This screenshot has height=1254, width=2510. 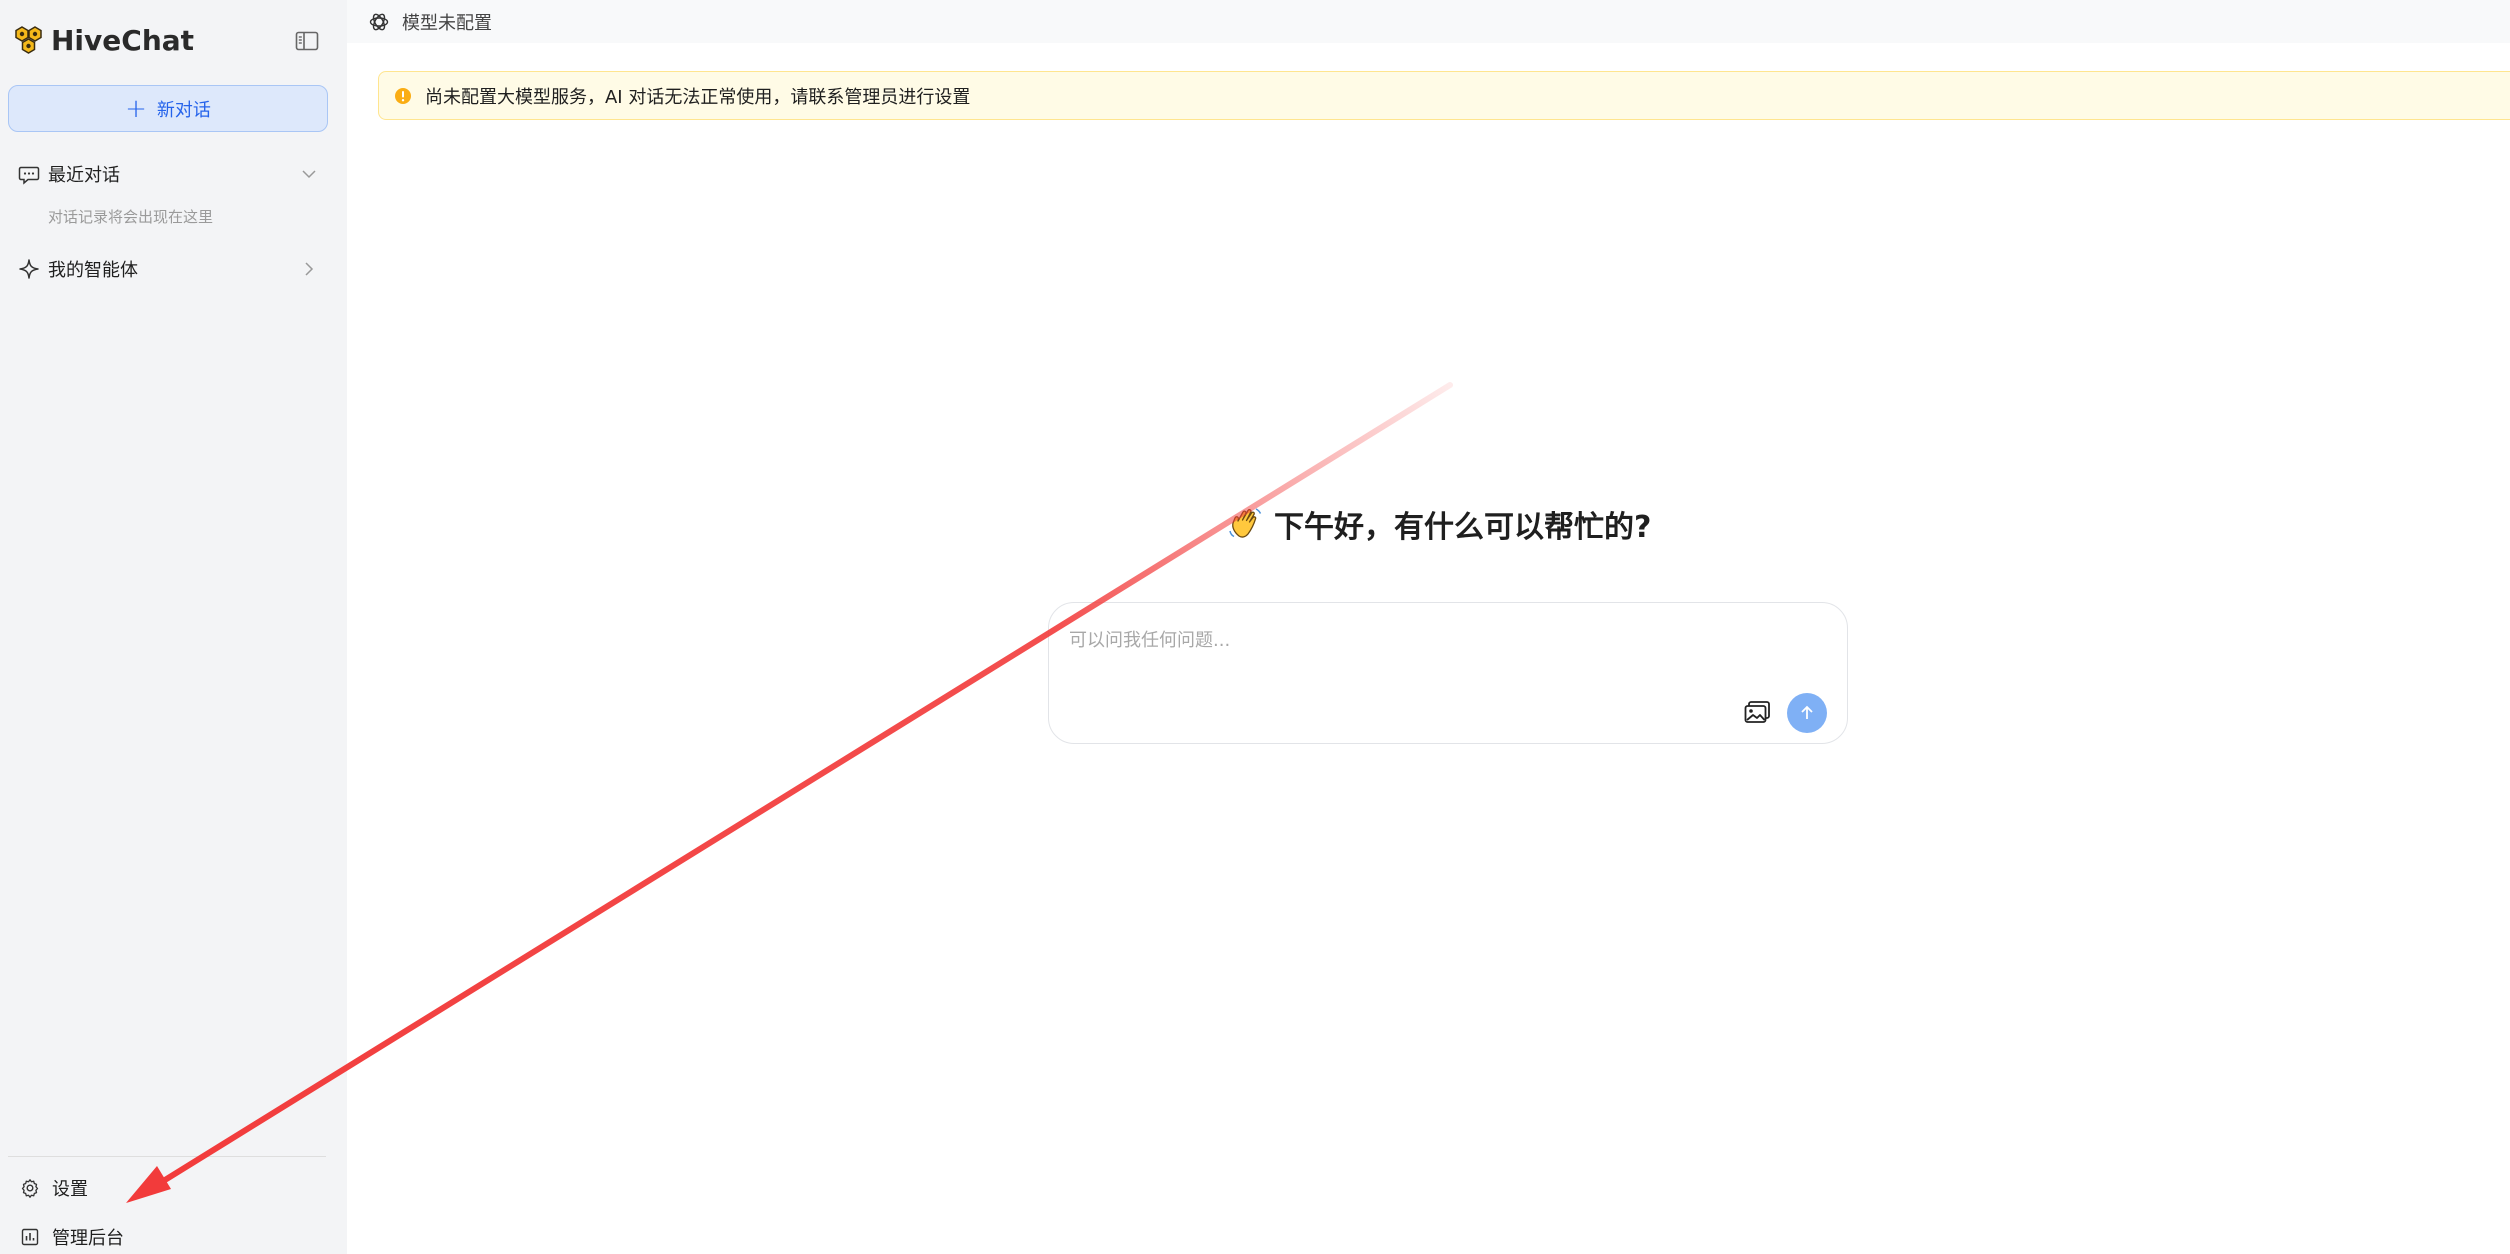 I want to click on sparkle-icon, so click(x=29, y=269).